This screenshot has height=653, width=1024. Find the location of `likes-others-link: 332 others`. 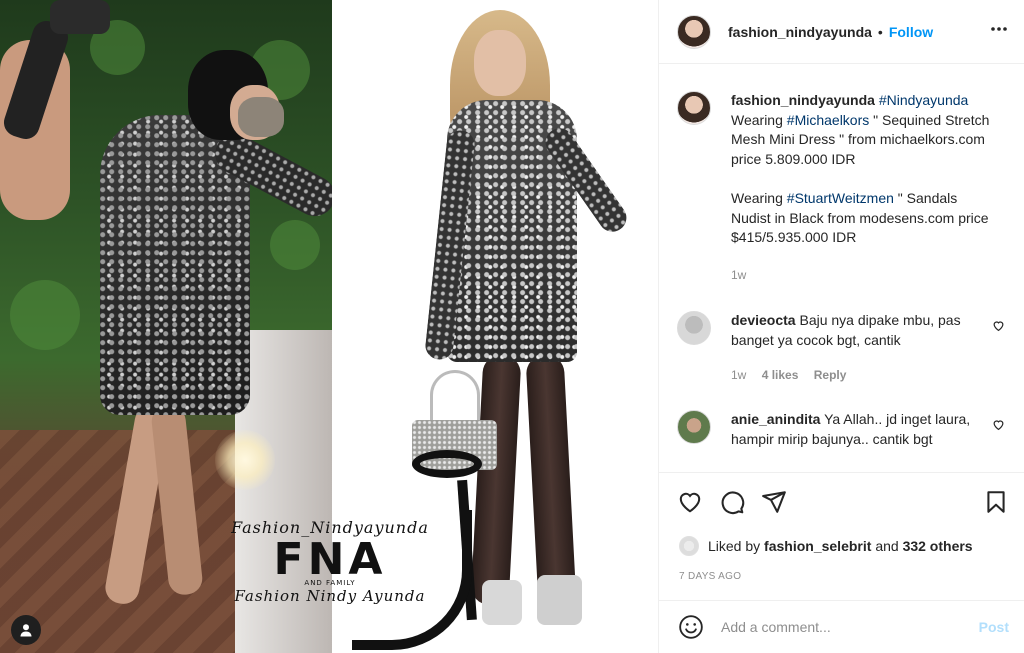

likes-others-link: 332 others is located at coordinates (938, 546).